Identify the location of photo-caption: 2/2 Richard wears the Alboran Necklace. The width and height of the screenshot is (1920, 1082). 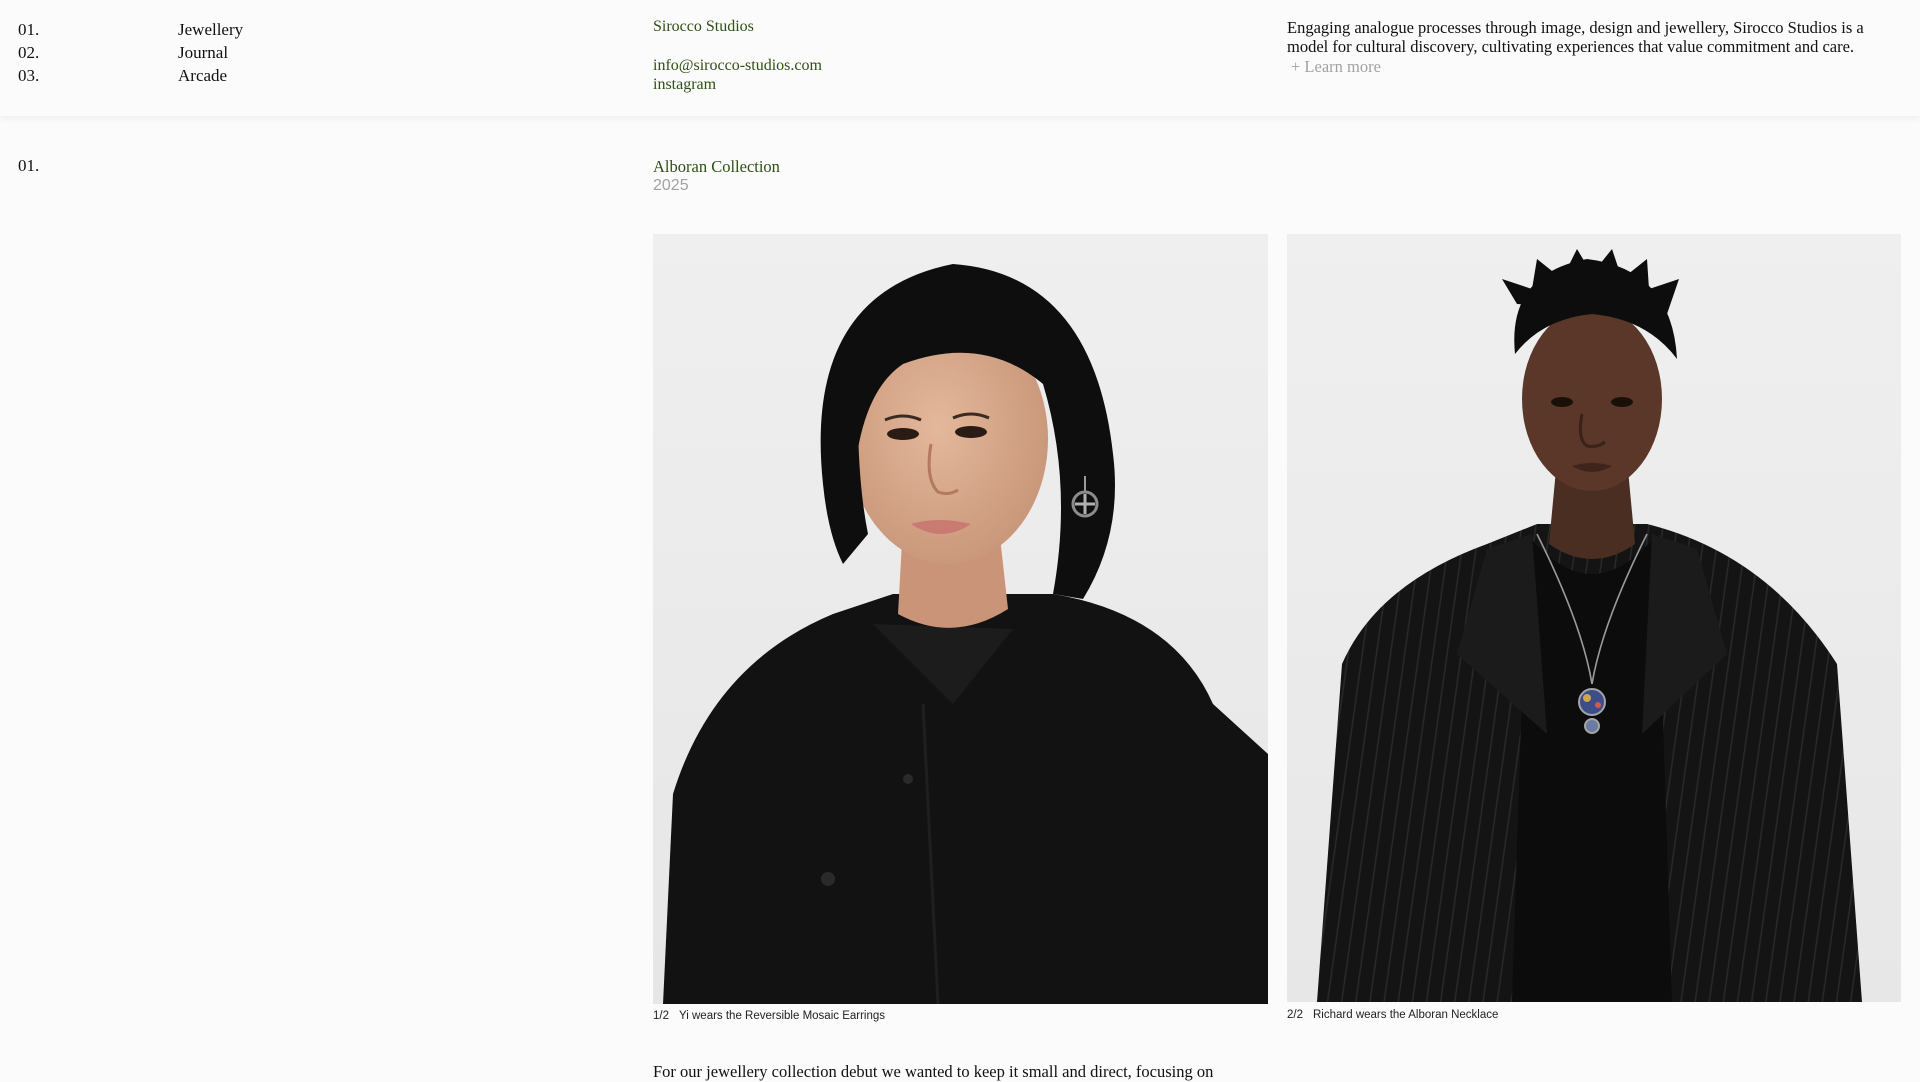
(1392, 1015).